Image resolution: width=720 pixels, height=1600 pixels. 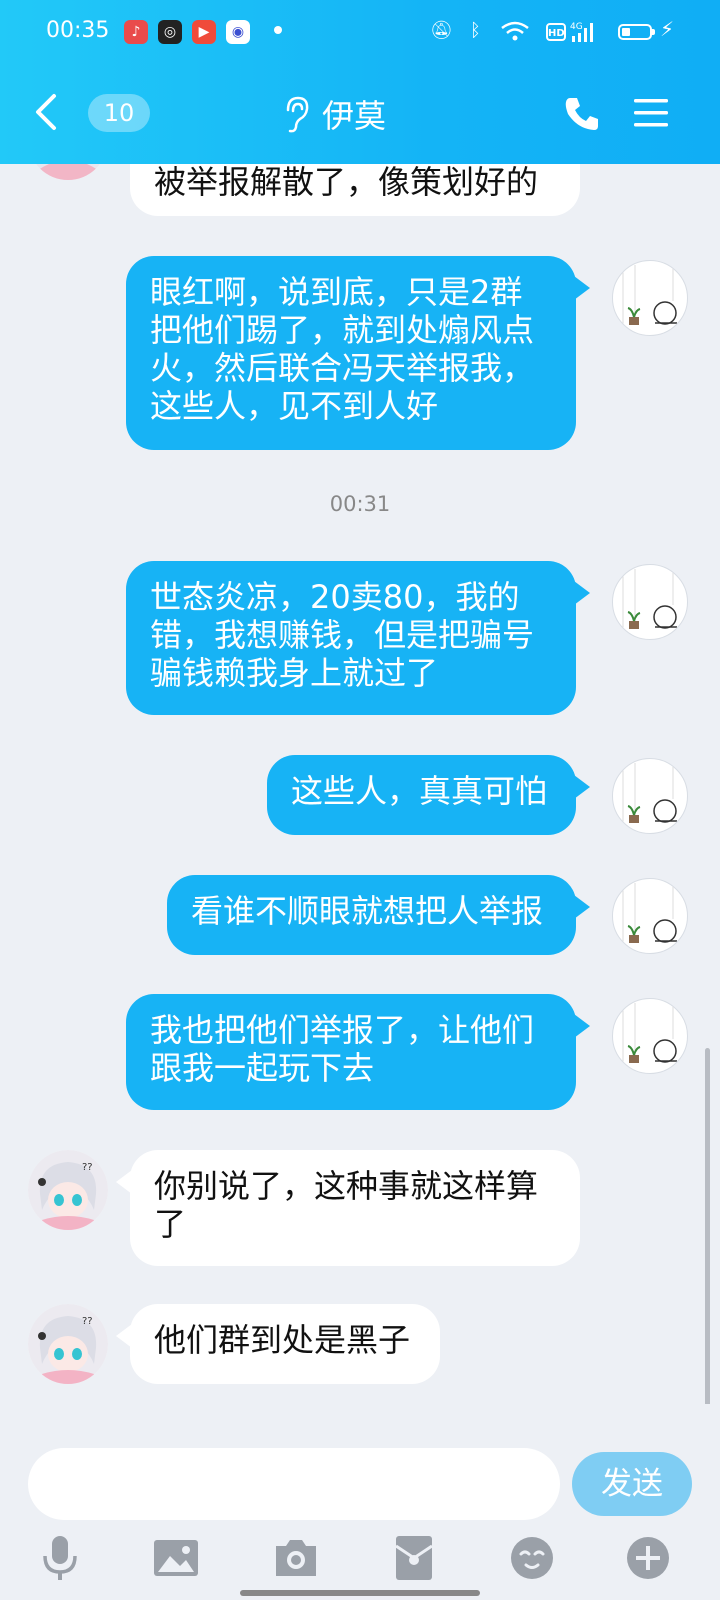 I want to click on chat-title: 伊莫, so click(x=333, y=114).